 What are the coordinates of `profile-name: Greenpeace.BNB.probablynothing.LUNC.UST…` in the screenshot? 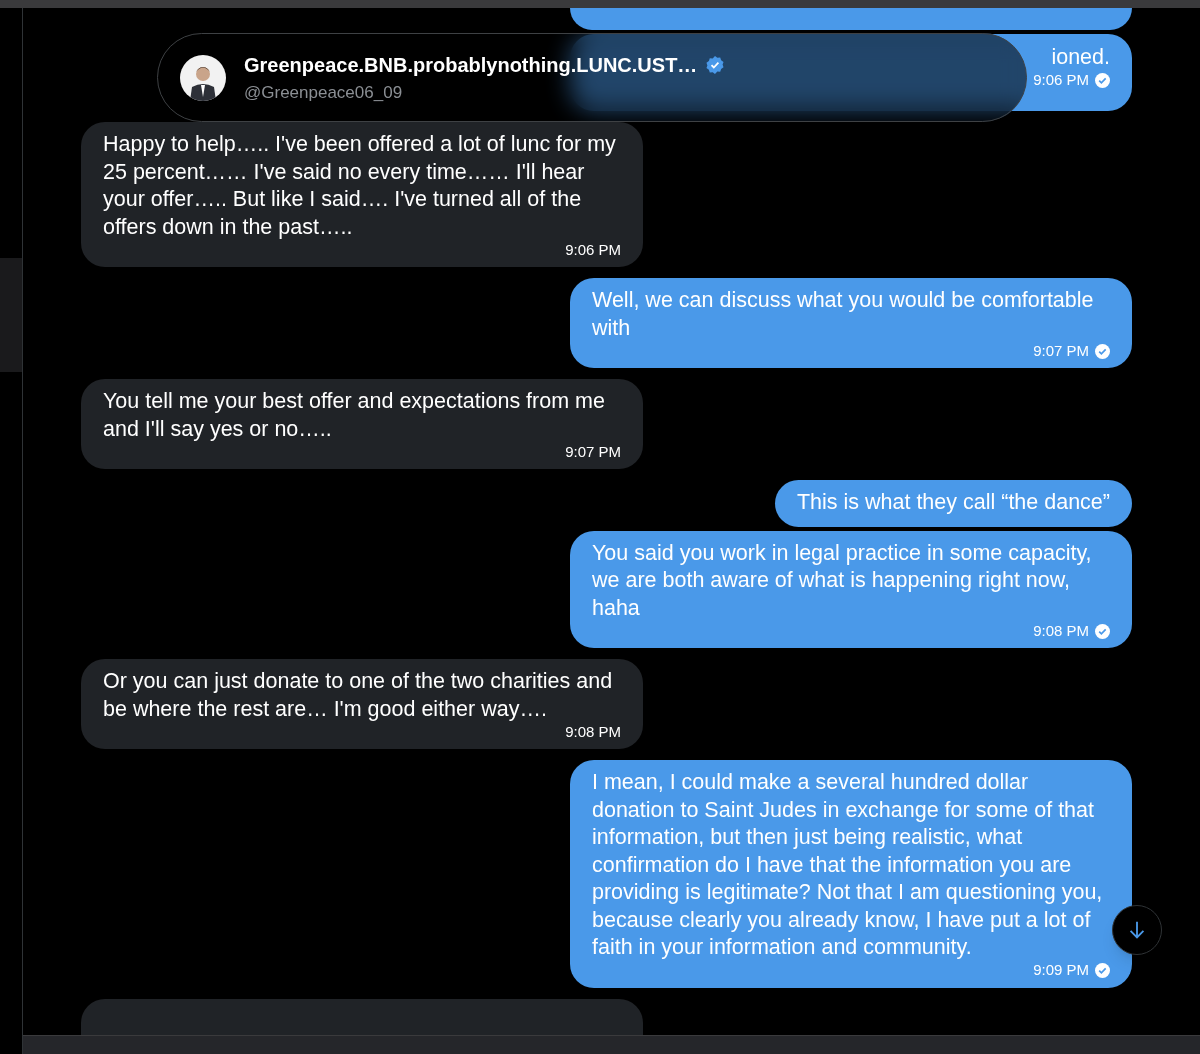 It's located at (471, 65).